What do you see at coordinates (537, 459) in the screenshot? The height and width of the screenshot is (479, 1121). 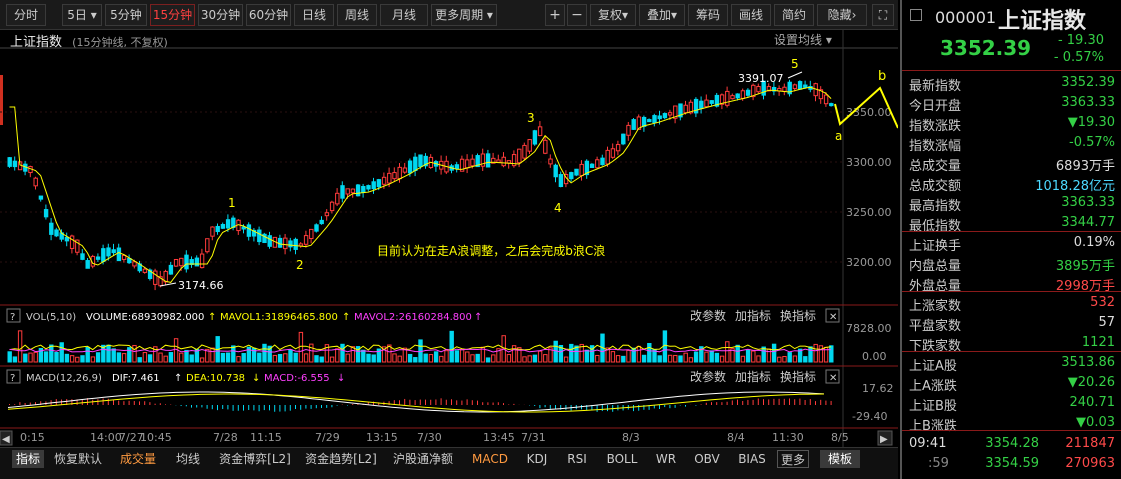 I see `tab-kdj: KDJ` at bounding box center [537, 459].